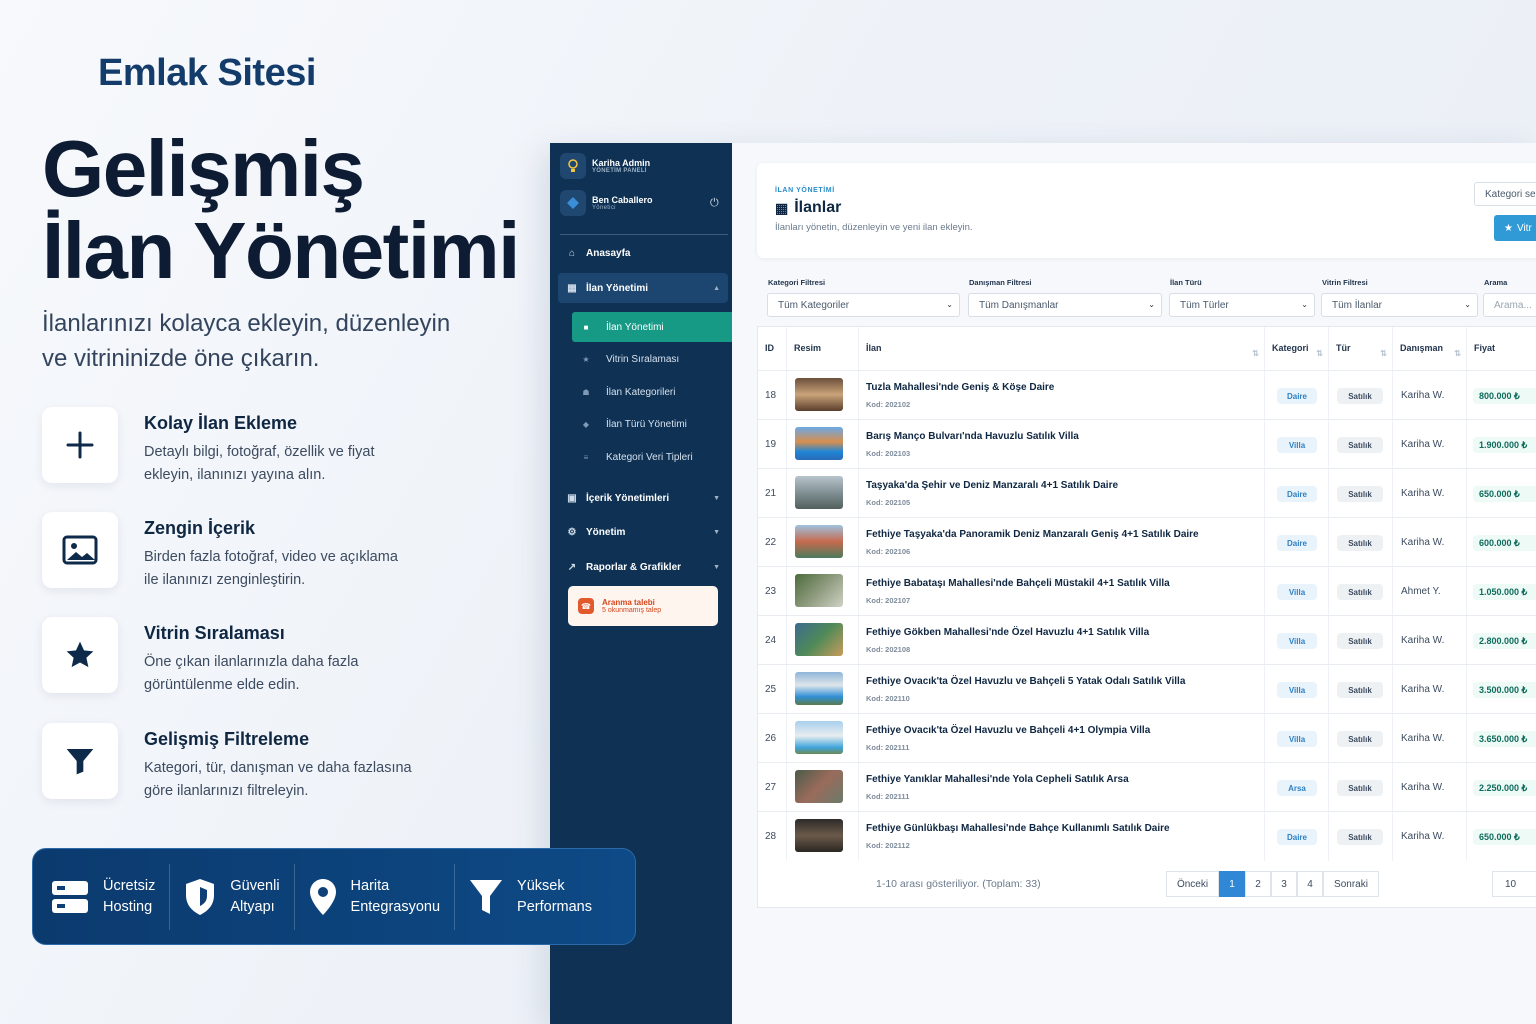  What do you see at coordinates (772, 348) in the screenshot?
I see `col-header-id: ID` at bounding box center [772, 348].